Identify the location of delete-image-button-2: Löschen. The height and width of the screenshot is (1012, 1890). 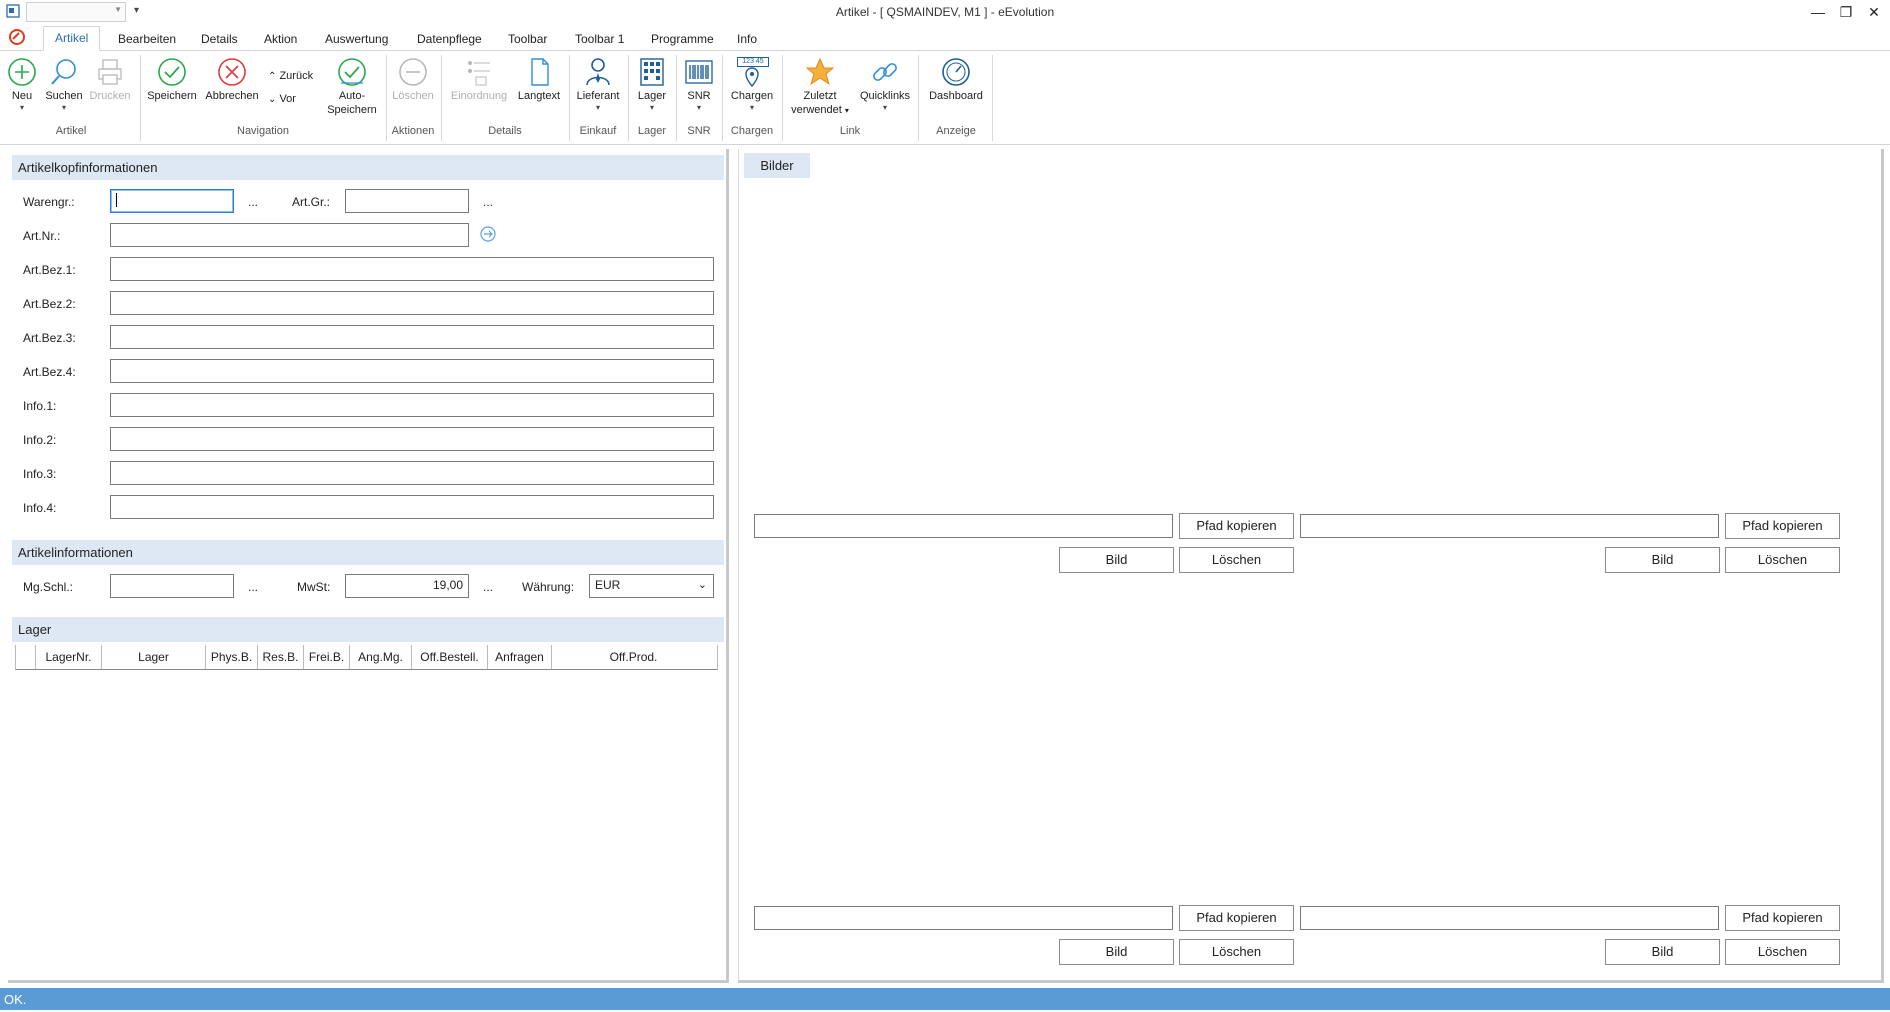
(1782, 560).